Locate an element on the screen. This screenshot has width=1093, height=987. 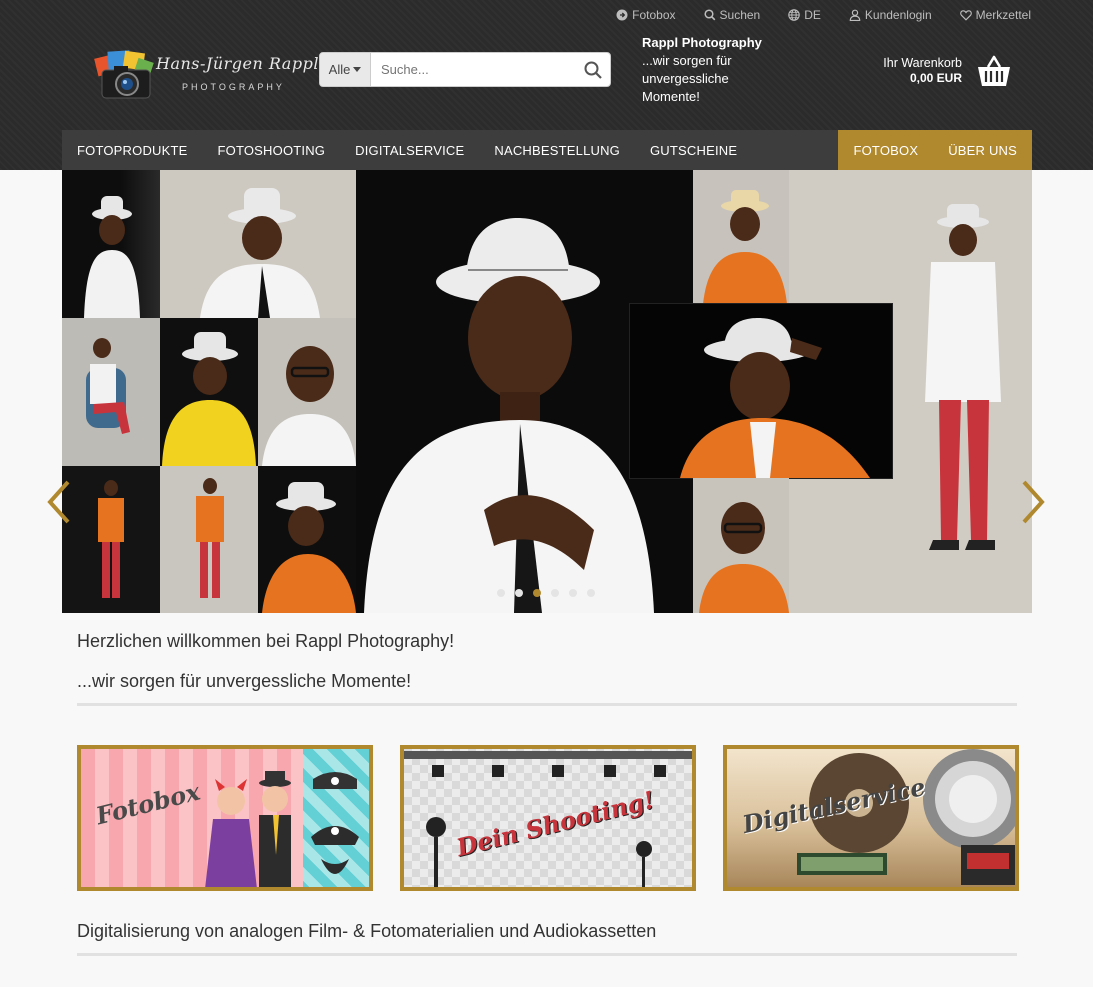
logo-subtitle: PHOTOGRAPHY is located at coordinates (233, 87).